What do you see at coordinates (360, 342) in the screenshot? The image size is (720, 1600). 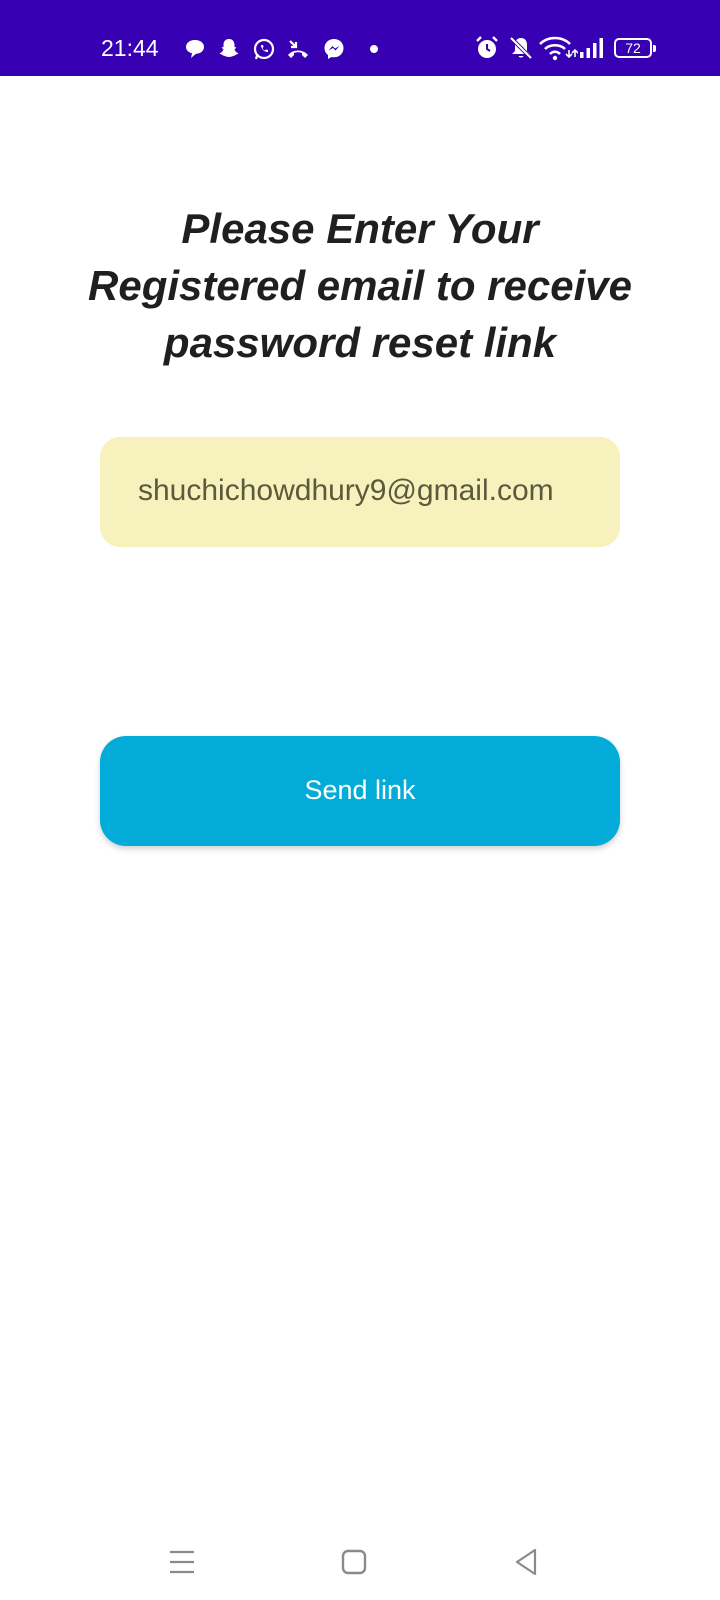 I see `title-line-3: password reset link` at bounding box center [360, 342].